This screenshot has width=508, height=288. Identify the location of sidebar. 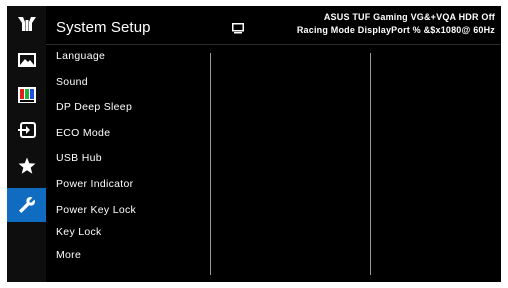
(26, 144).